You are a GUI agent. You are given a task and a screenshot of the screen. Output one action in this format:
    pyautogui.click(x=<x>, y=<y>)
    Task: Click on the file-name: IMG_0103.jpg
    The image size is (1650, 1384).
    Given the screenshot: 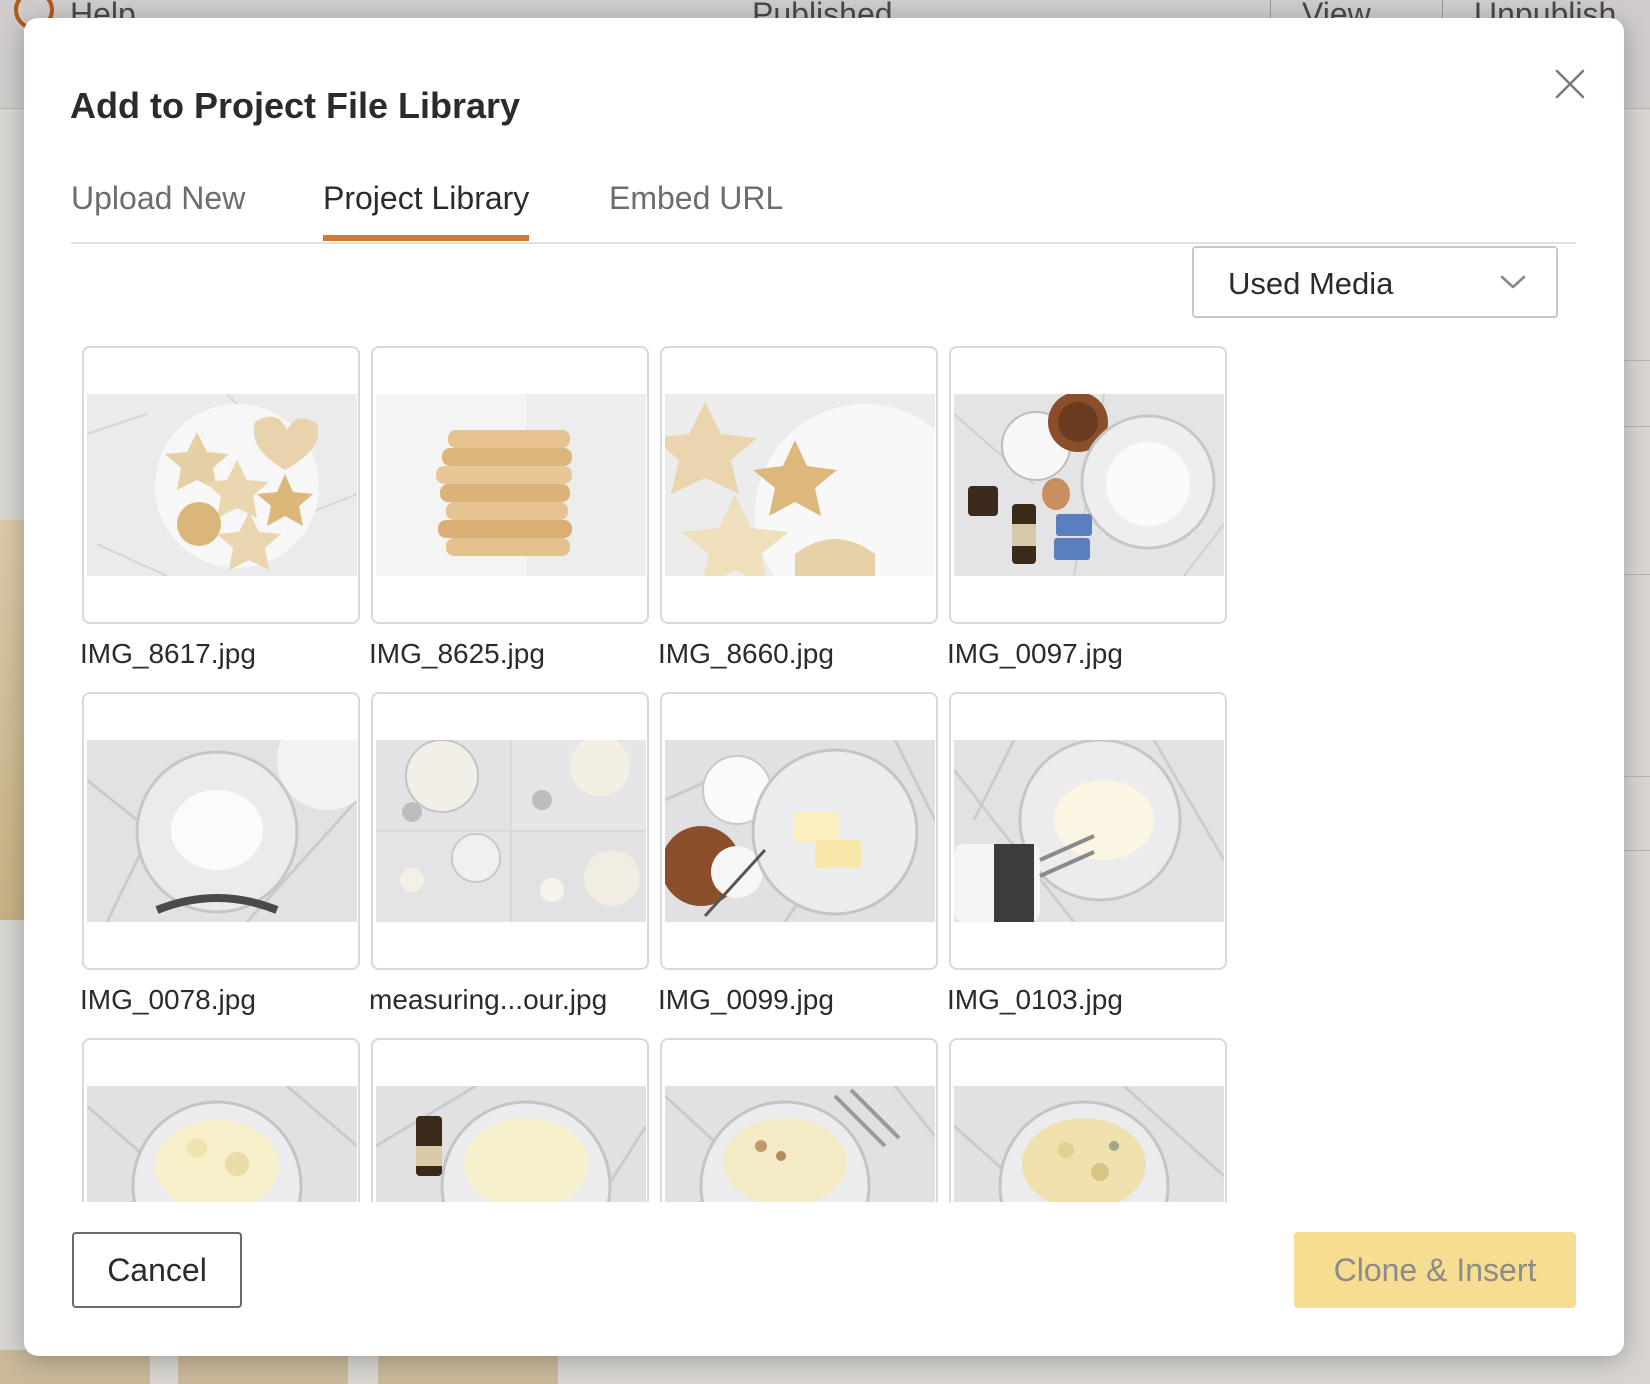 What is the action you would take?
    pyautogui.click(x=1035, y=999)
    